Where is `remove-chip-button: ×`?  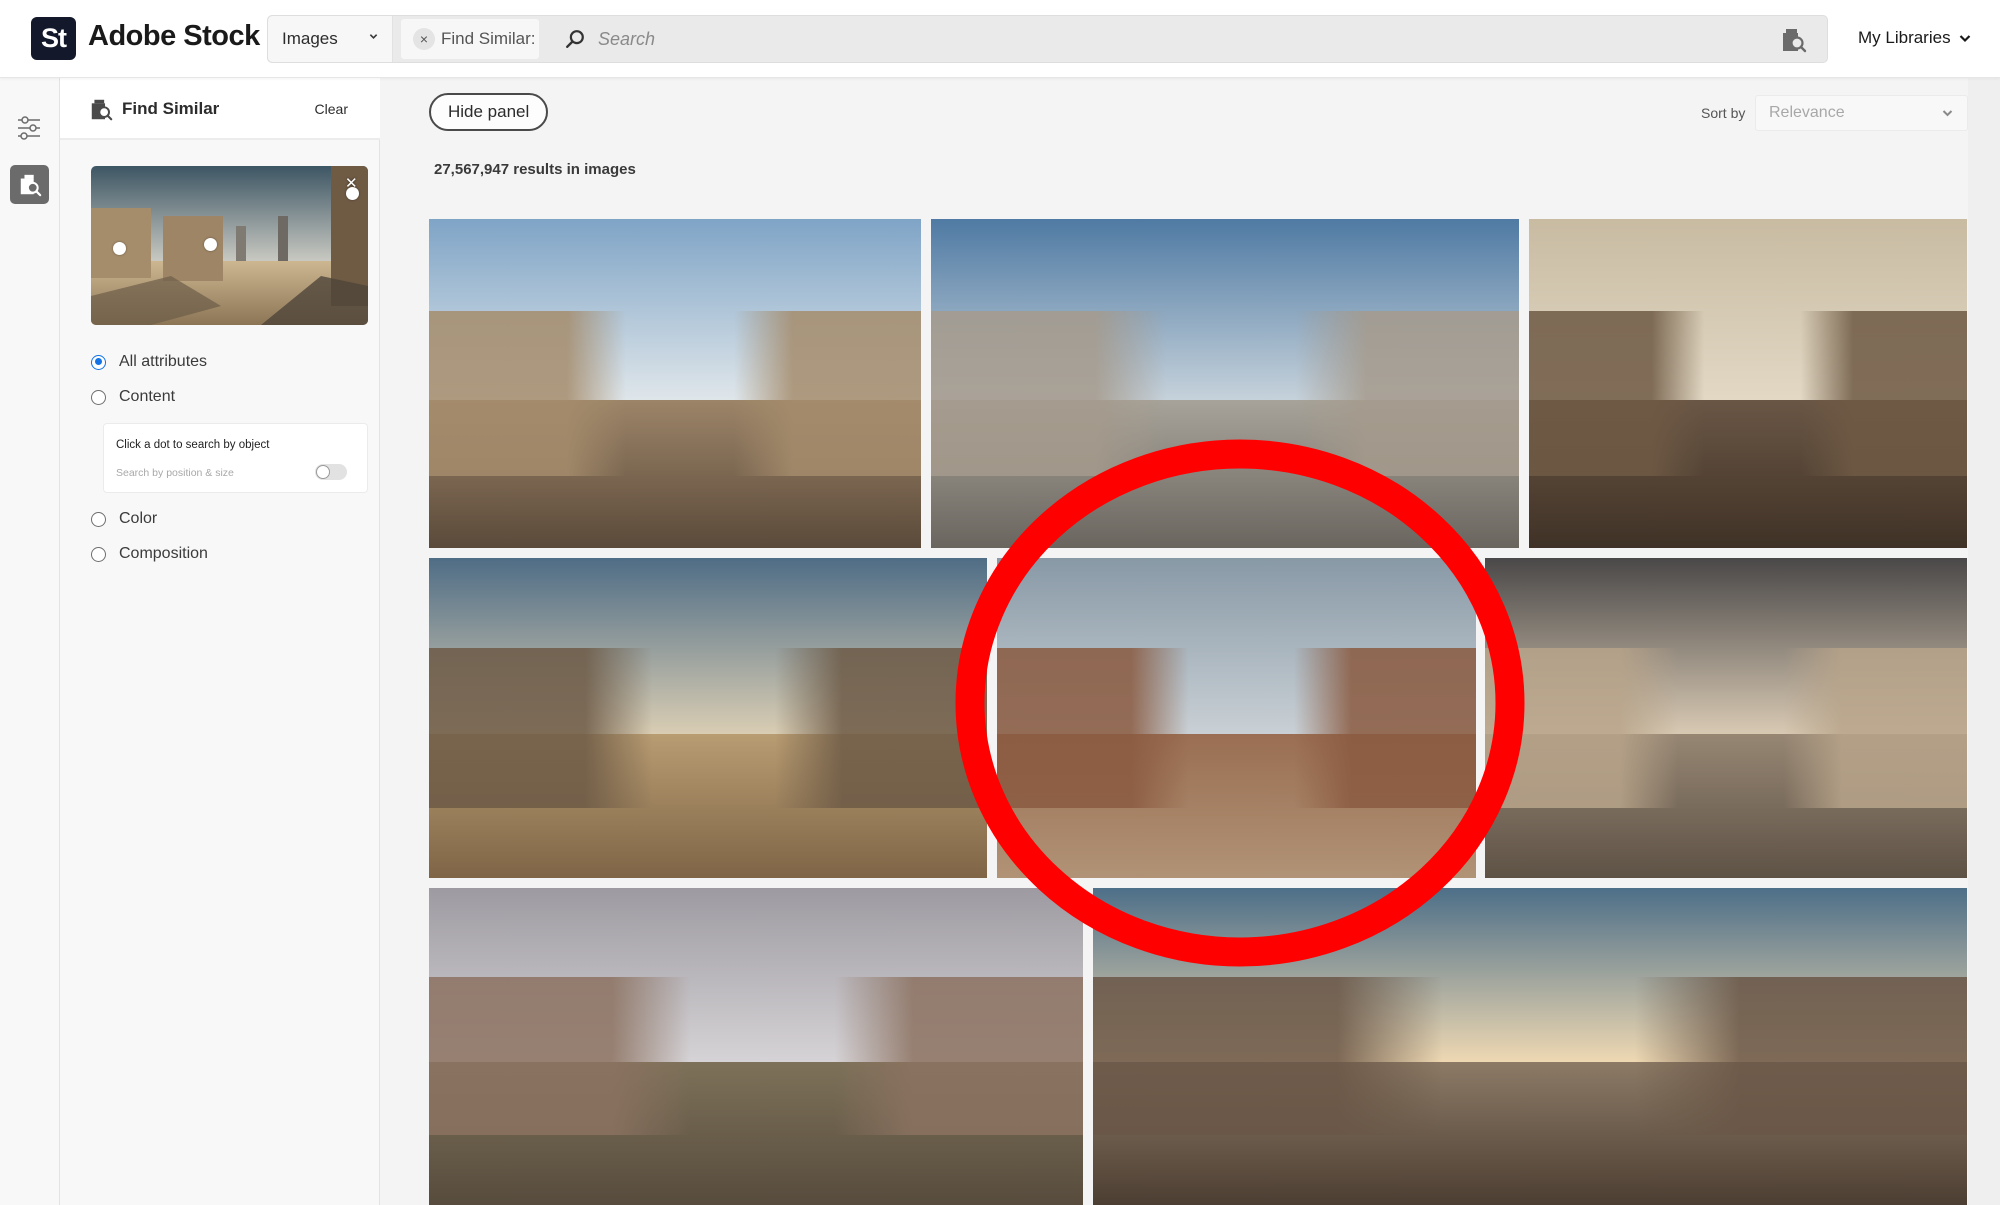 remove-chip-button: × is located at coordinates (424, 39).